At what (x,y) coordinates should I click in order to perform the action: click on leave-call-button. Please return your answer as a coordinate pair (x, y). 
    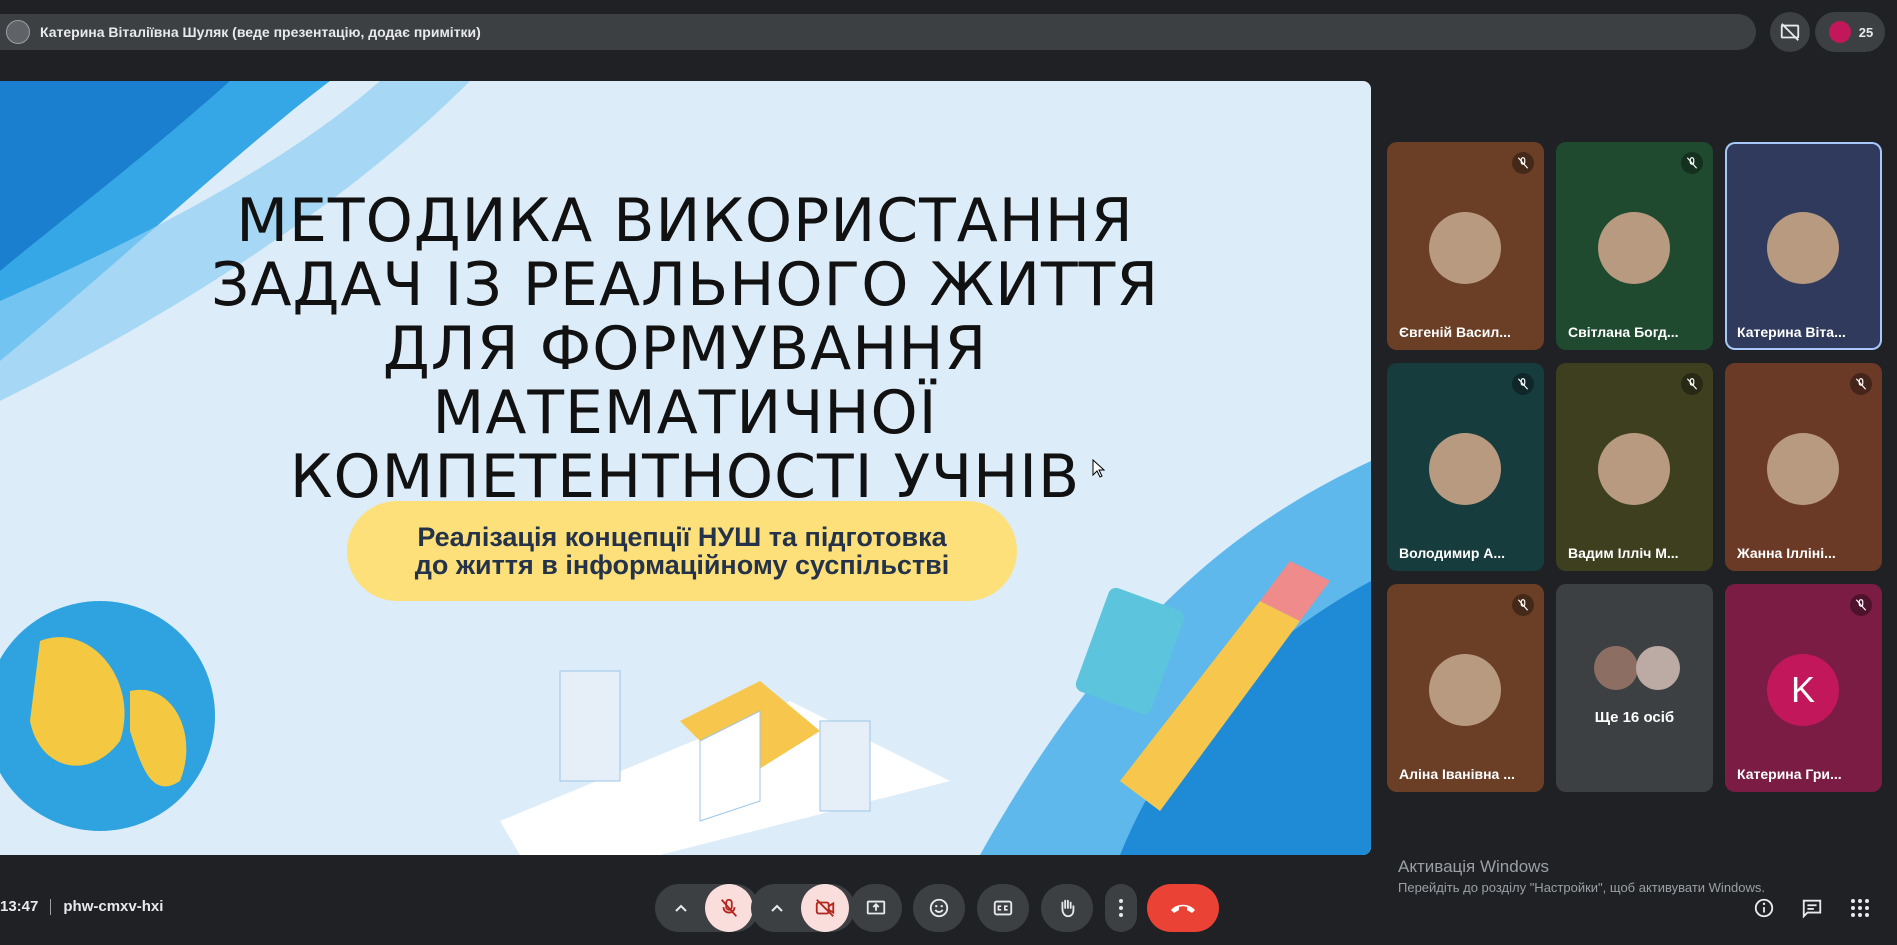
    Looking at the image, I should click on (1183, 908).